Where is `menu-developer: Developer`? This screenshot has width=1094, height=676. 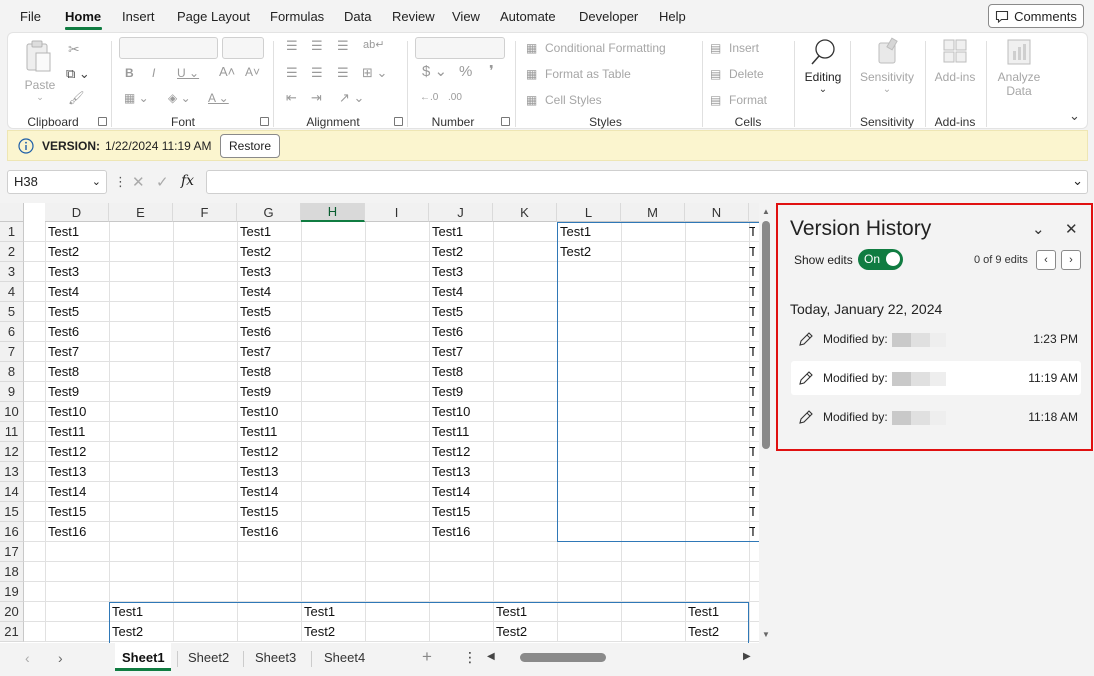
menu-developer: Developer is located at coordinates (608, 16).